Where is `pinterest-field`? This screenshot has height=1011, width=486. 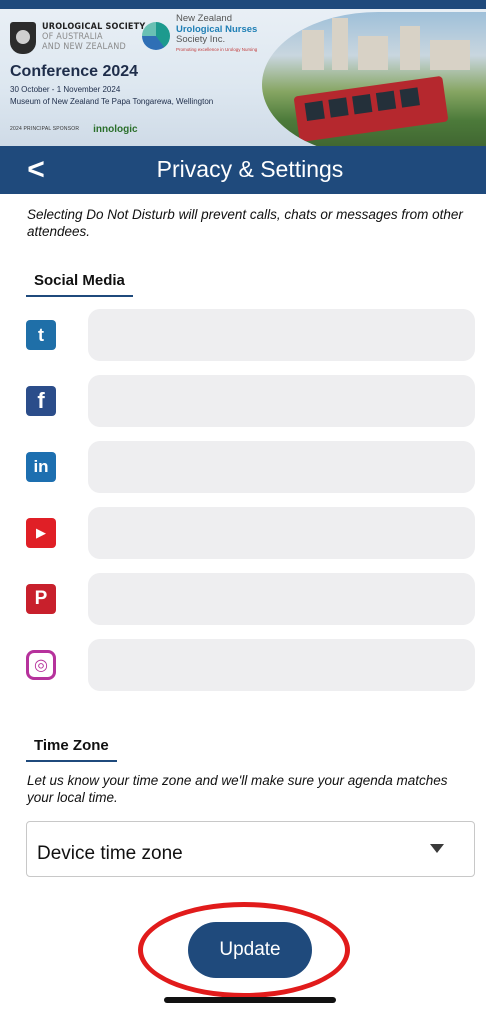
pinterest-field is located at coordinates (281, 599).